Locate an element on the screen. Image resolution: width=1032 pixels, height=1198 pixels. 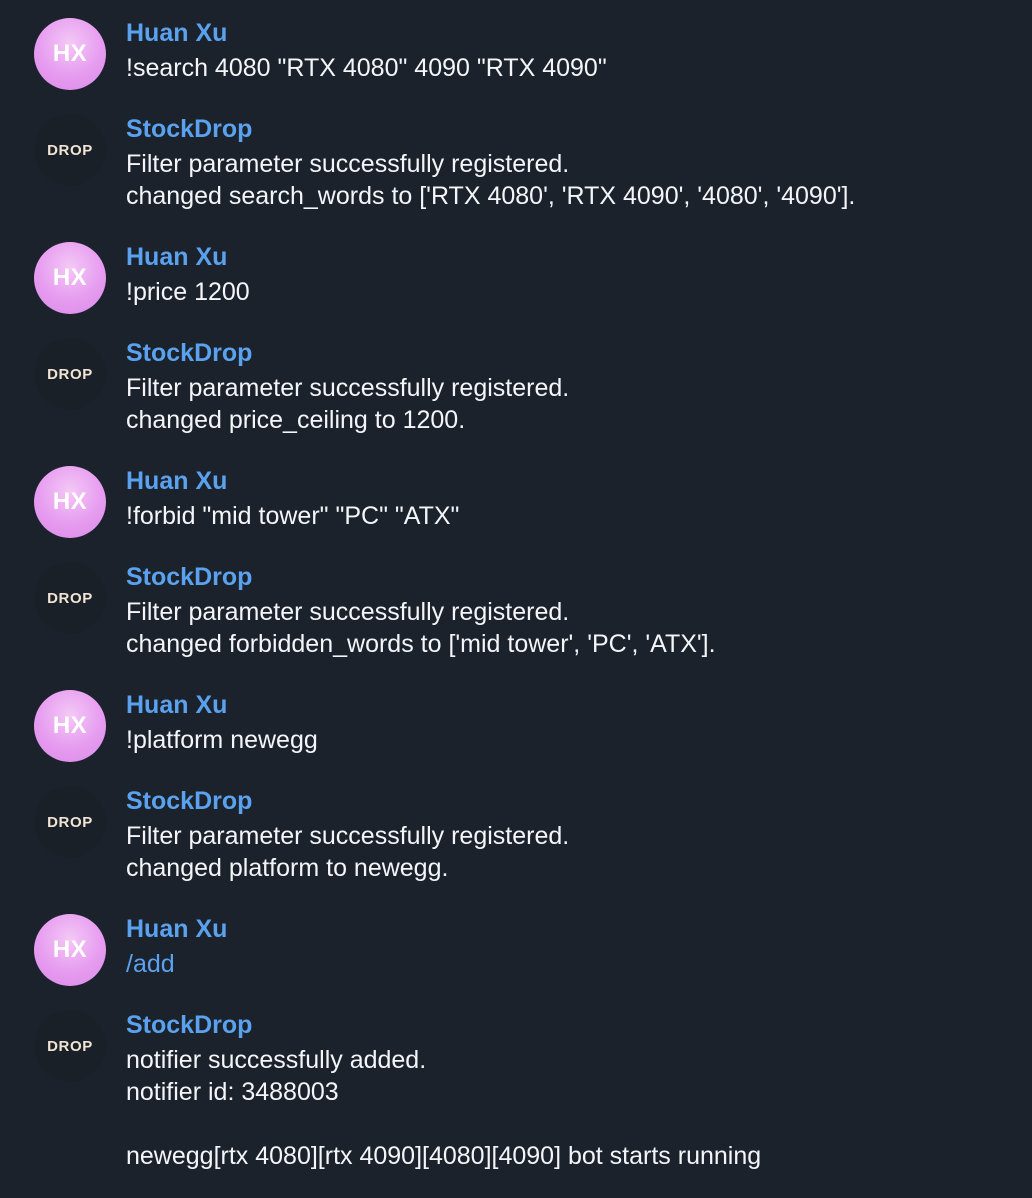
message-text: notifier id: 3488003 is located at coordinates (232, 1092).